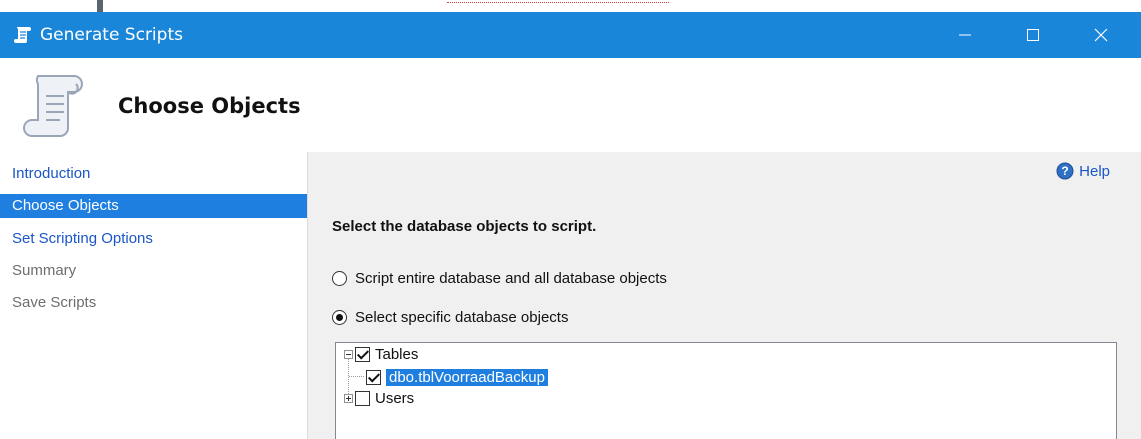 The width and height of the screenshot is (1141, 439). Describe the element at coordinates (397, 354) in the screenshot. I see `tree-node-label: Tables` at that location.